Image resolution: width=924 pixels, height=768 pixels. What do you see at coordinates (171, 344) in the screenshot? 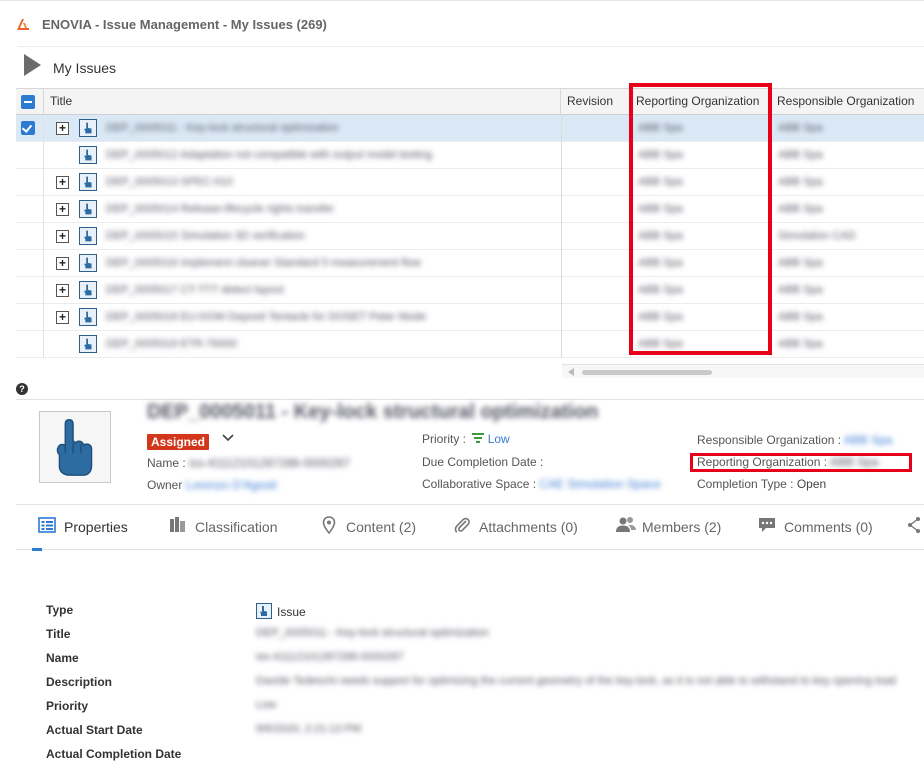
I see `row-title: DEP_0005019 ETR-76000` at bounding box center [171, 344].